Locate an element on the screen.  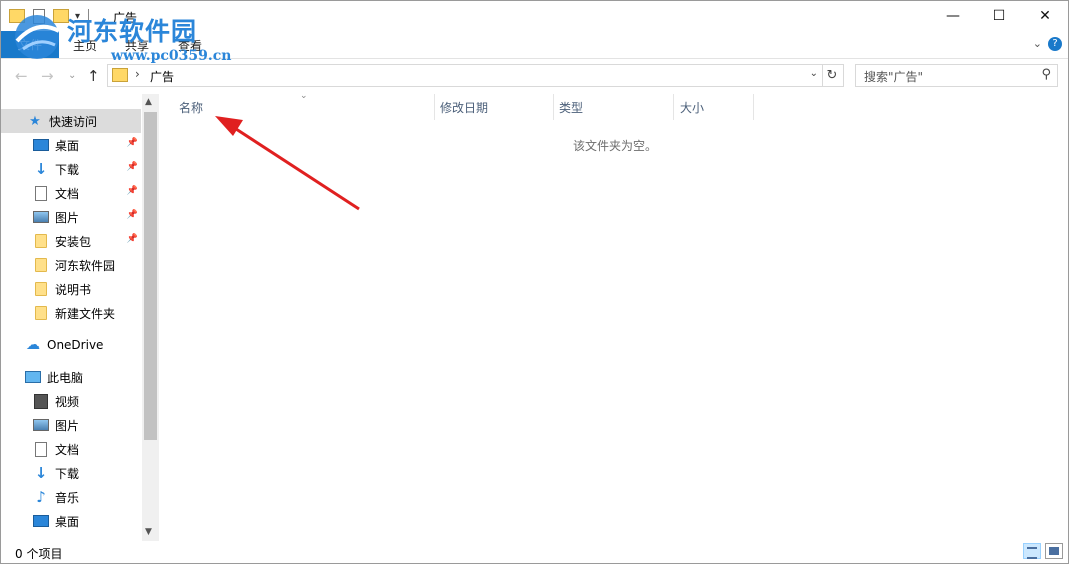
nav-item: ↓ 下载 📌 is located at coordinates (71, 169).